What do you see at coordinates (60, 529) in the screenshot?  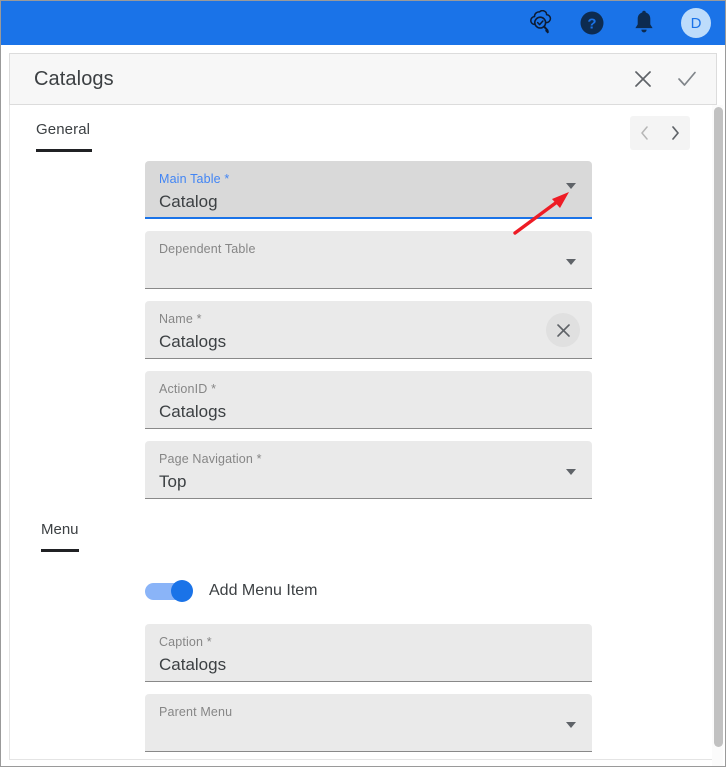 I see `tab-menu-label: Menu` at bounding box center [60, 529].